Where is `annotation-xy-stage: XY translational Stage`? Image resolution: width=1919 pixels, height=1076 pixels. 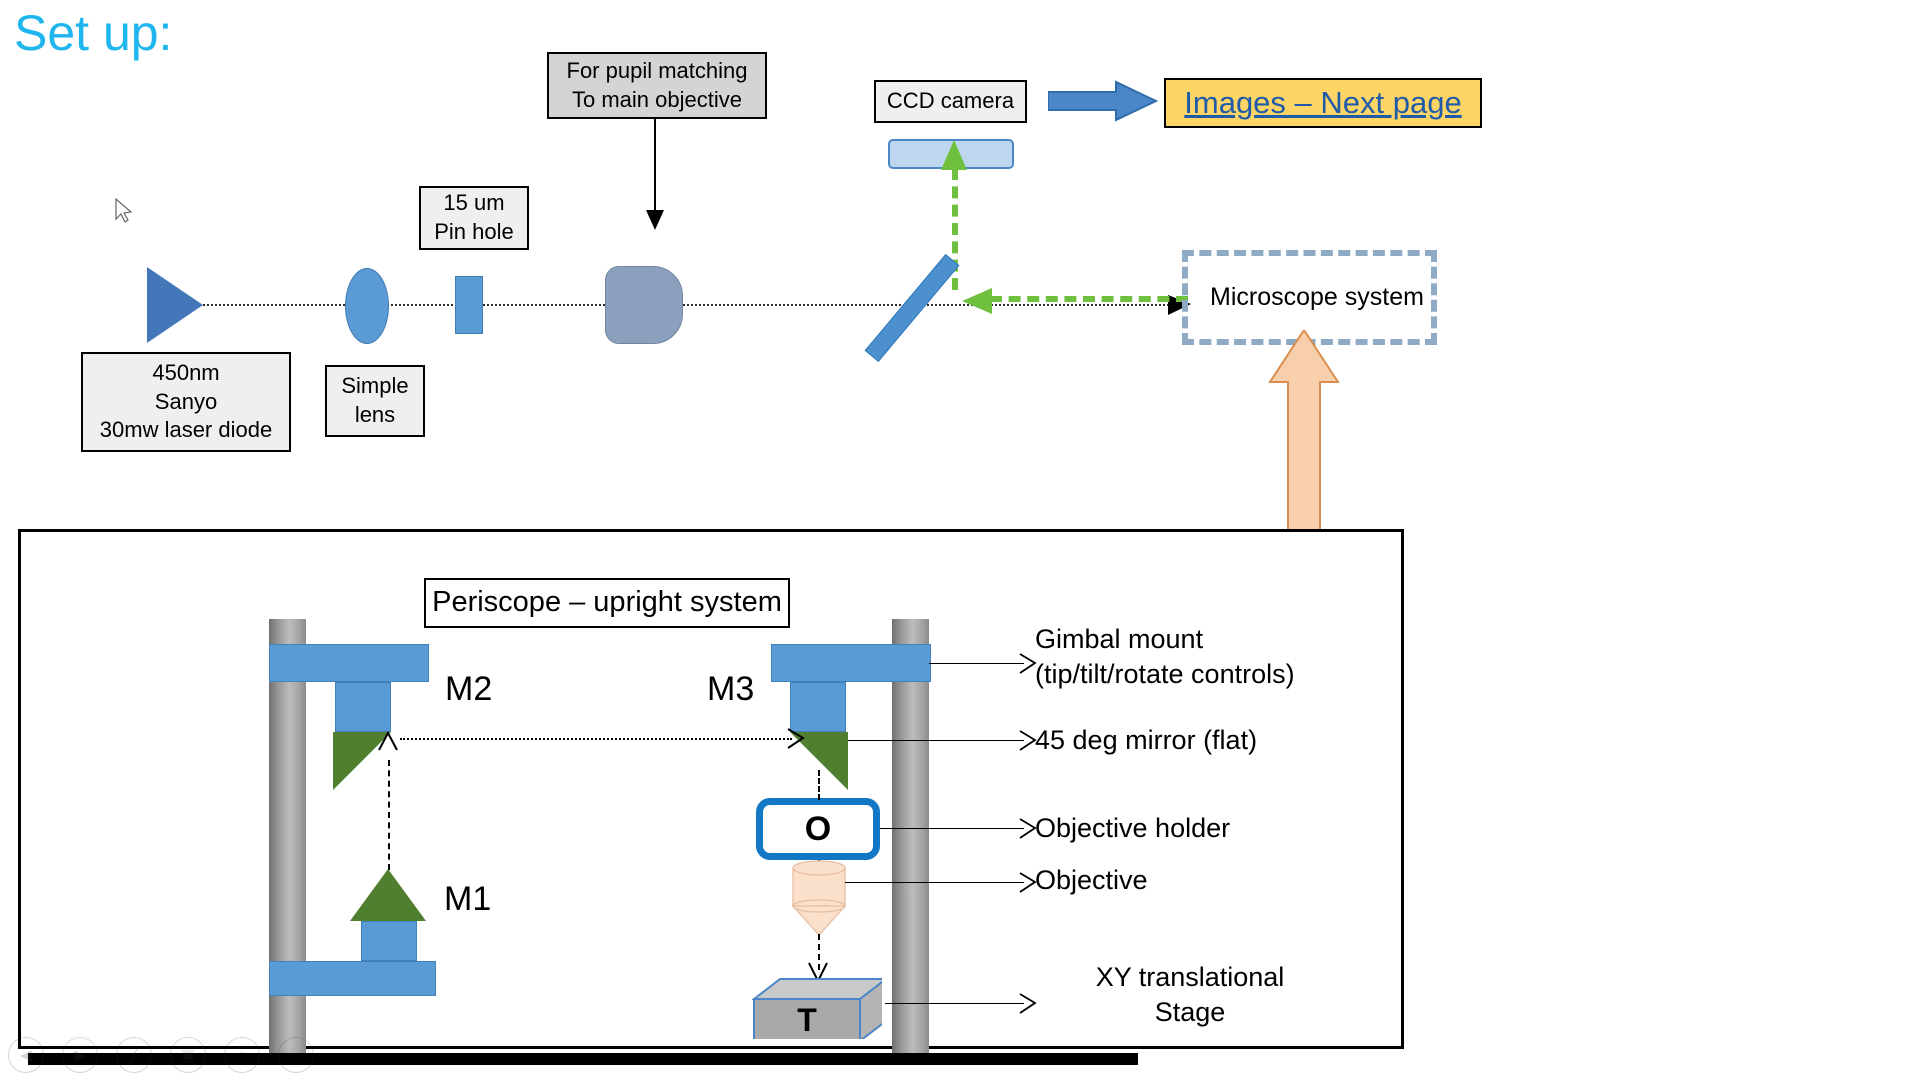
annotation-xy-stage: XY translational Stage is located at coordinates (1190, 995).